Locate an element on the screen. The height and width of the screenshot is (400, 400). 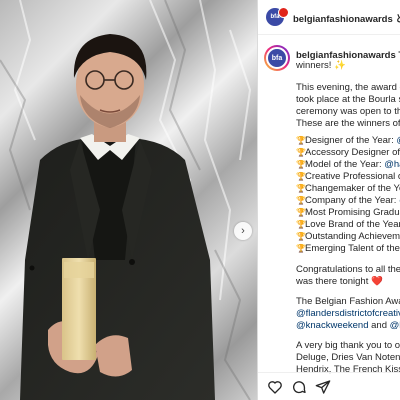
congrats-line: was there tonight ❤️ is located at coordinates (339, 281).